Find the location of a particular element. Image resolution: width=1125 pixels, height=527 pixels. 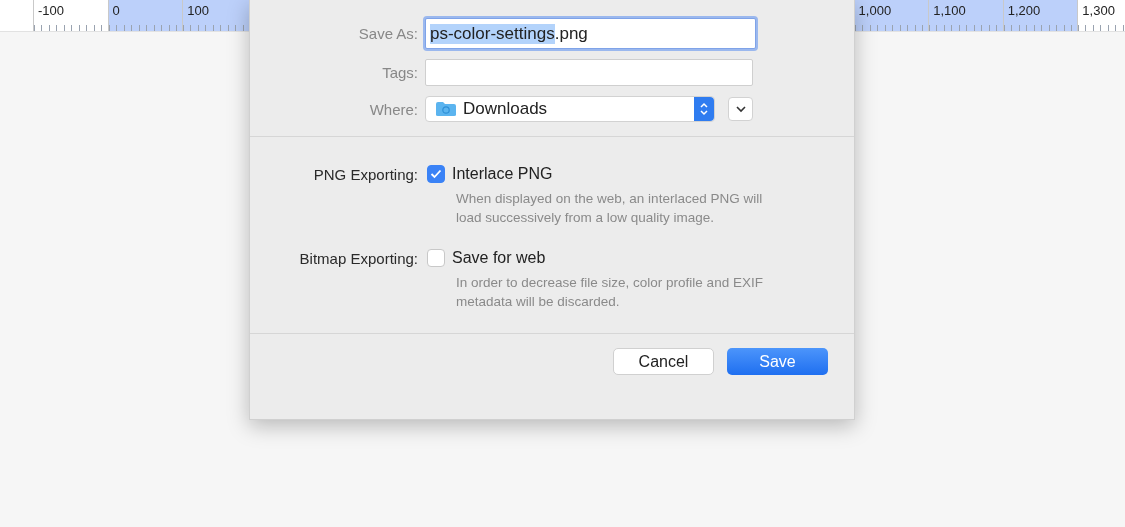

field-label: Tags: is located at coordinates (399, 72).